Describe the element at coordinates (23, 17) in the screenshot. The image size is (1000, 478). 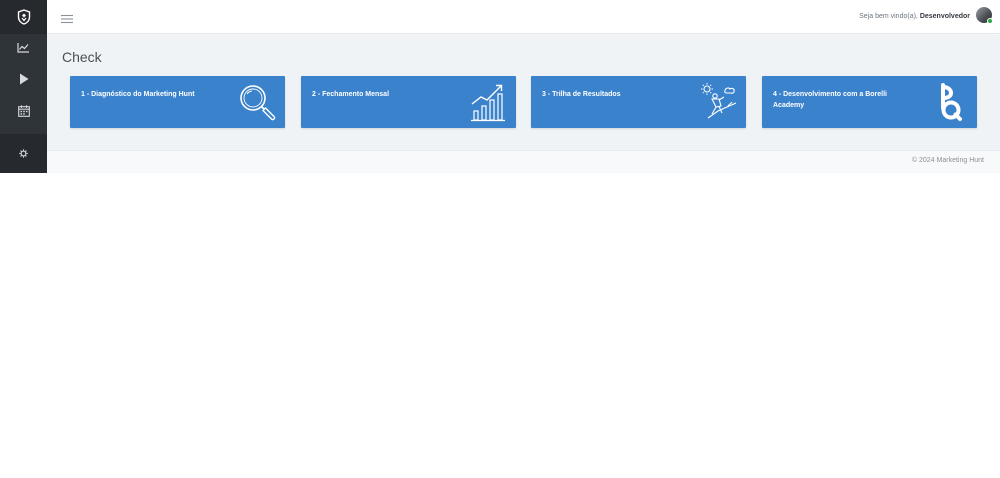
I see `shield-logo-icon` at that location.